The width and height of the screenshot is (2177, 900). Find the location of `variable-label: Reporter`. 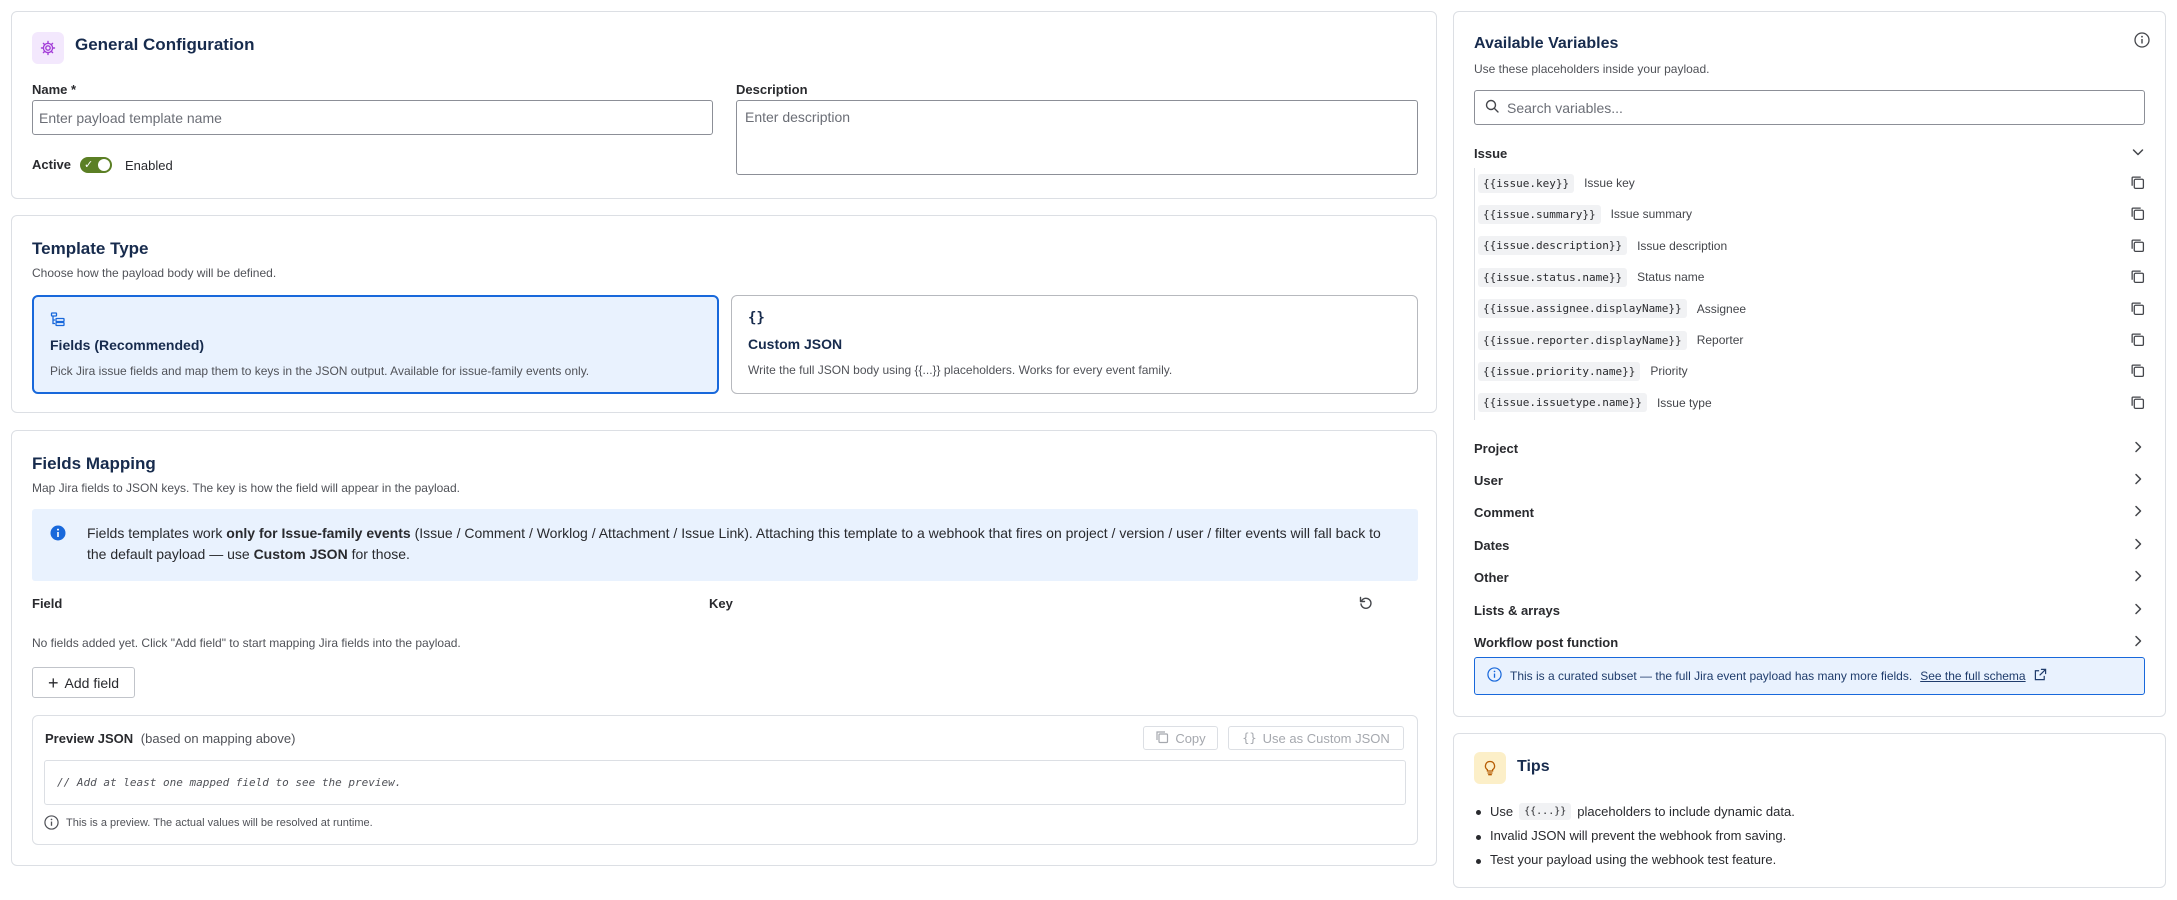

variable-label: Reporter is located at coordinates (1720, 340).